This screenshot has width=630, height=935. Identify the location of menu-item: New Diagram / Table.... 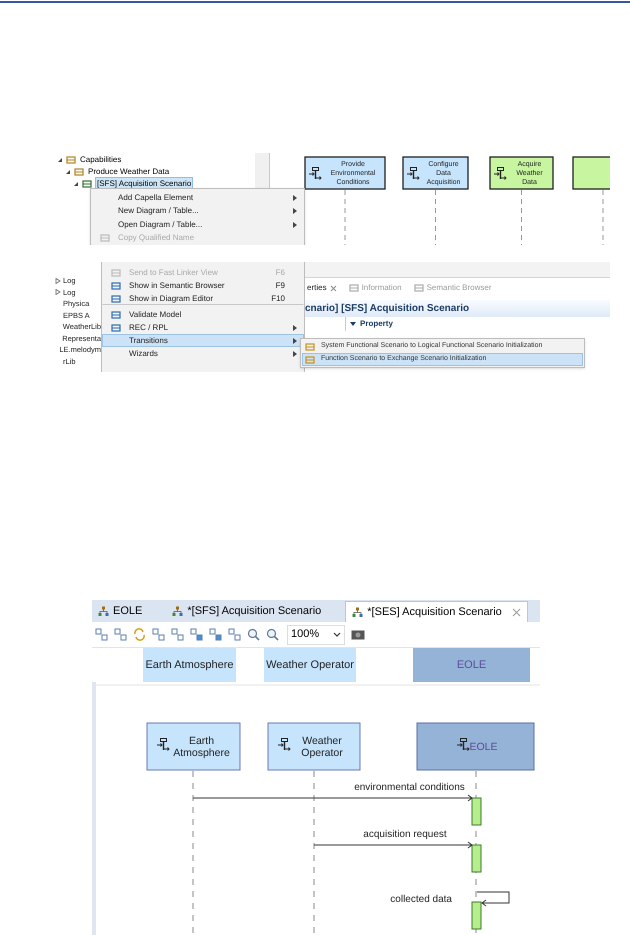
(197, 211).